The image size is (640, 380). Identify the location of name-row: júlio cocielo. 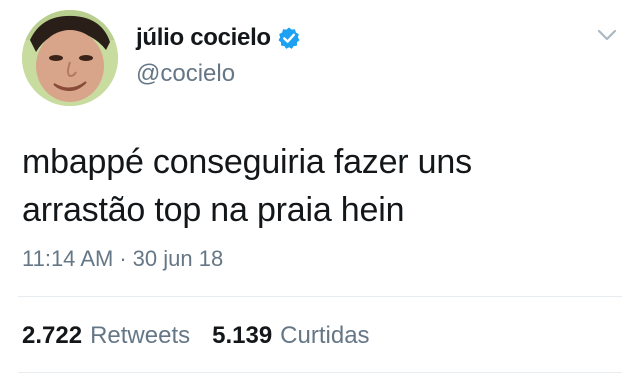
(218, 38).